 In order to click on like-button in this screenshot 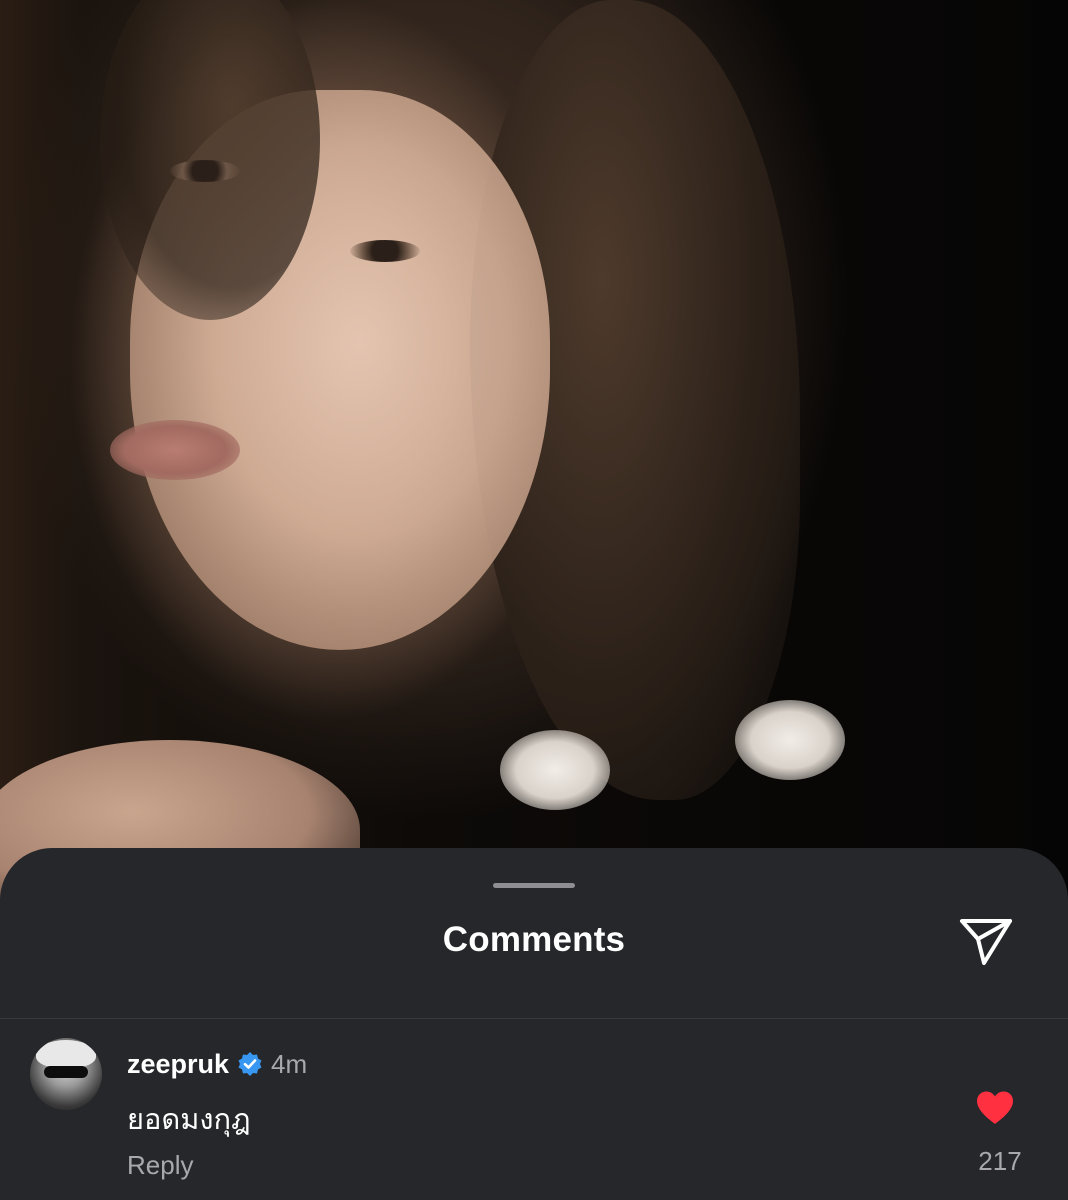, I will do `click(1000, 1111)`.